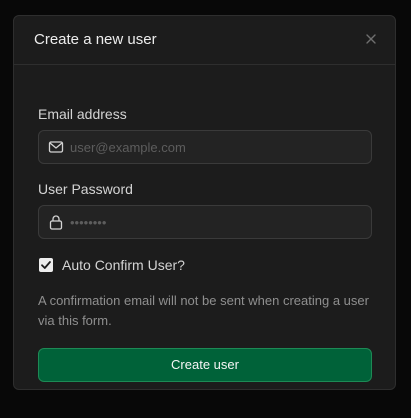 This screenshot has width=411, height=418. I want to click on close-button, so click(371, 39).